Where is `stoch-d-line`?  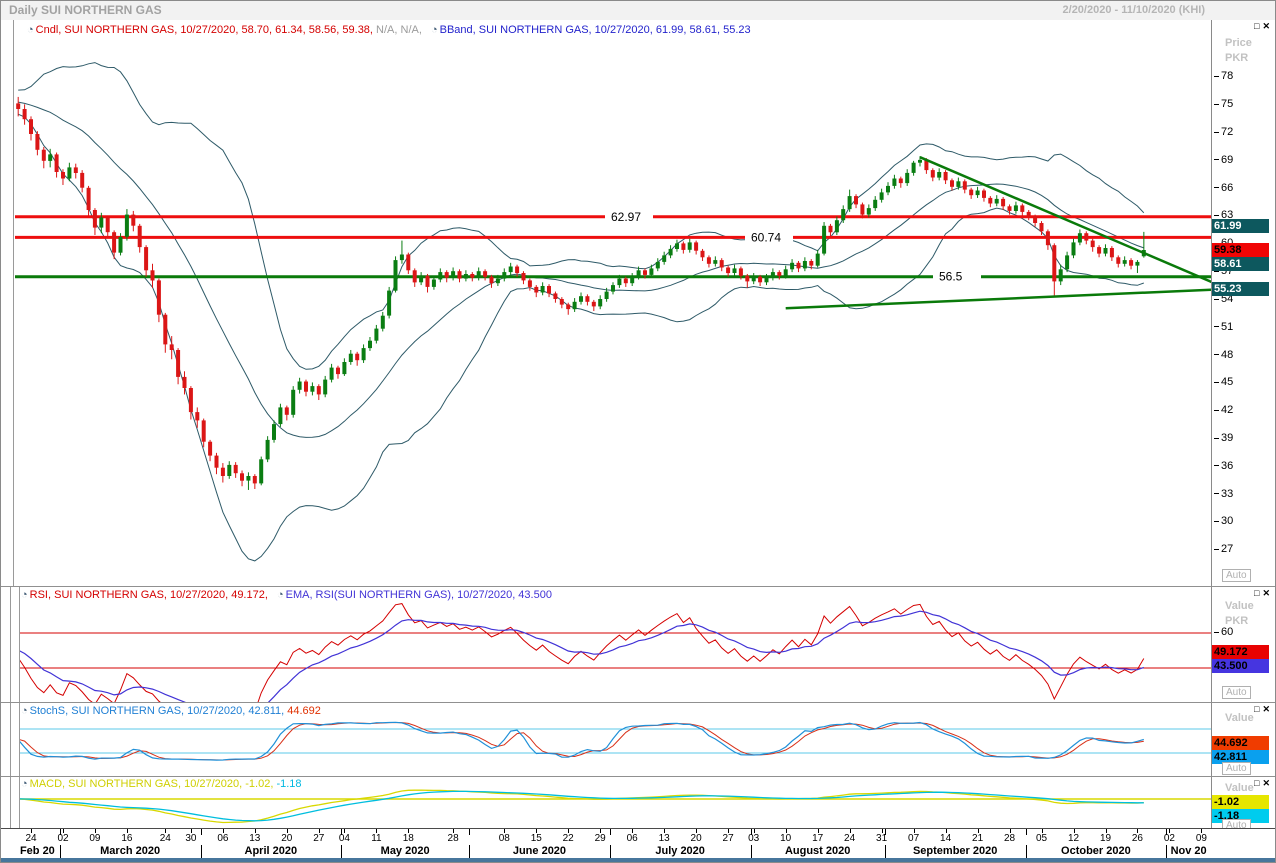 stoch-d-line is located at coordinates (581, 741).